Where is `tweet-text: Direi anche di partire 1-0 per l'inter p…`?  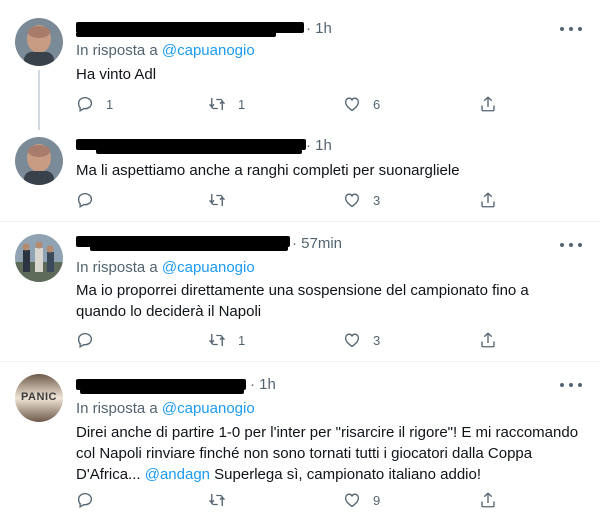 tweet-text: Direi anche di partire 1-0 per l'inter p… is located at coordinates (328, 453).